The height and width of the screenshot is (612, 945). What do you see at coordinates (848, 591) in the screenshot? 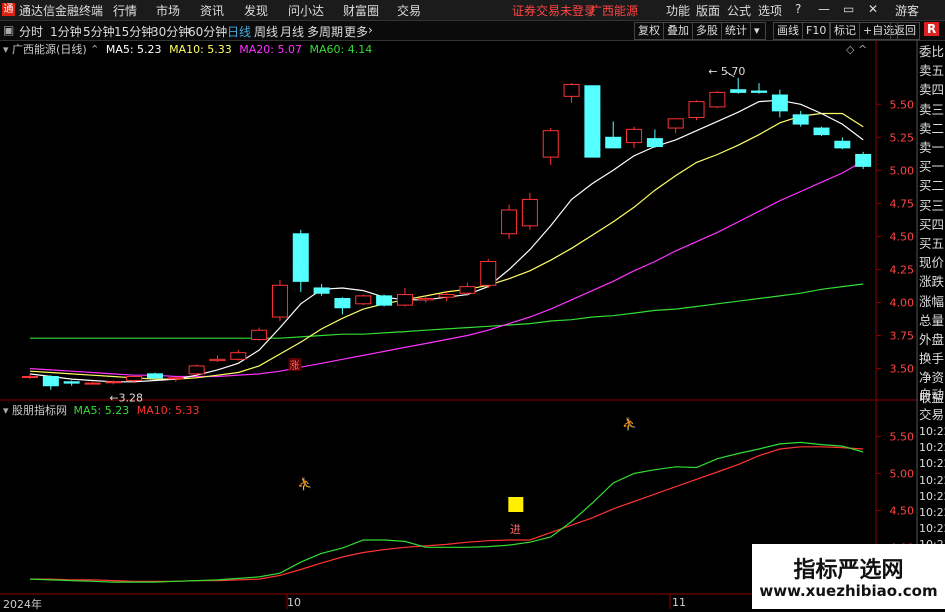
I see `watermark-url: www.xuezhibiao.com` at bounding box center [848, 591].